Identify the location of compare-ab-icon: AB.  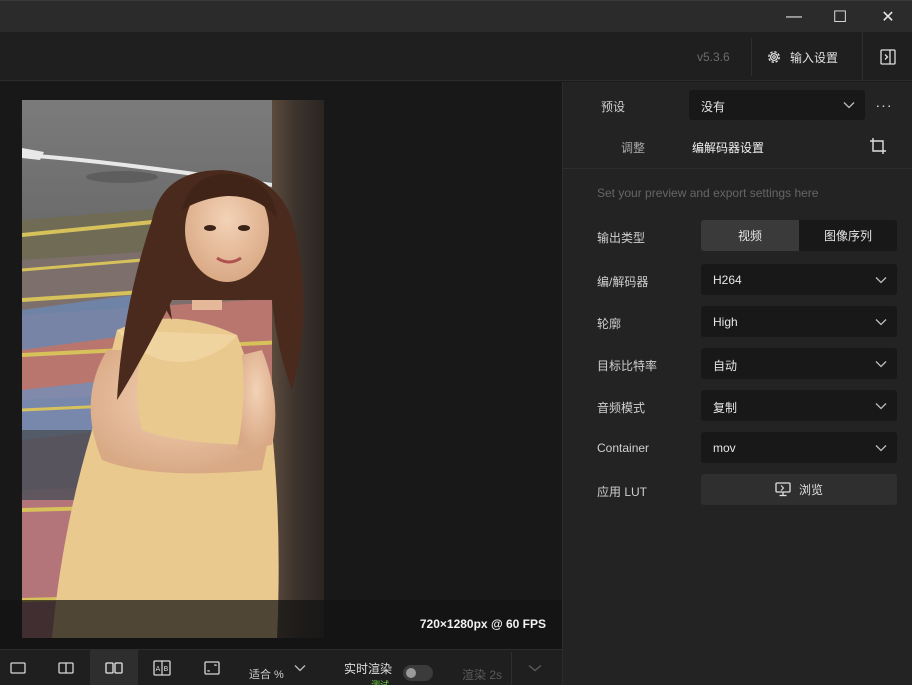
(162, 668).